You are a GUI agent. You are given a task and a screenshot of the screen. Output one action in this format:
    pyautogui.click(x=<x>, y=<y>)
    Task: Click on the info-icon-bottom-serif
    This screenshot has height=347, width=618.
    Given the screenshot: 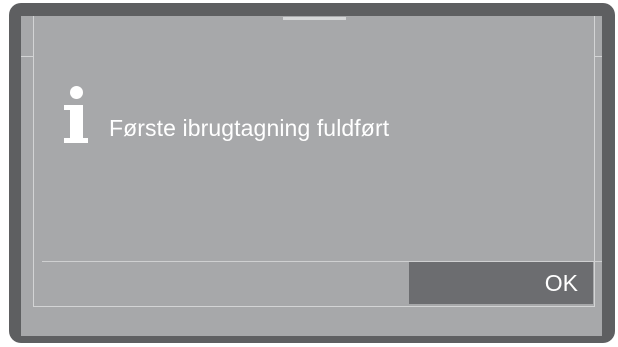 What is the action you would take?
    pyautogui.click(x=76, y=140)
    